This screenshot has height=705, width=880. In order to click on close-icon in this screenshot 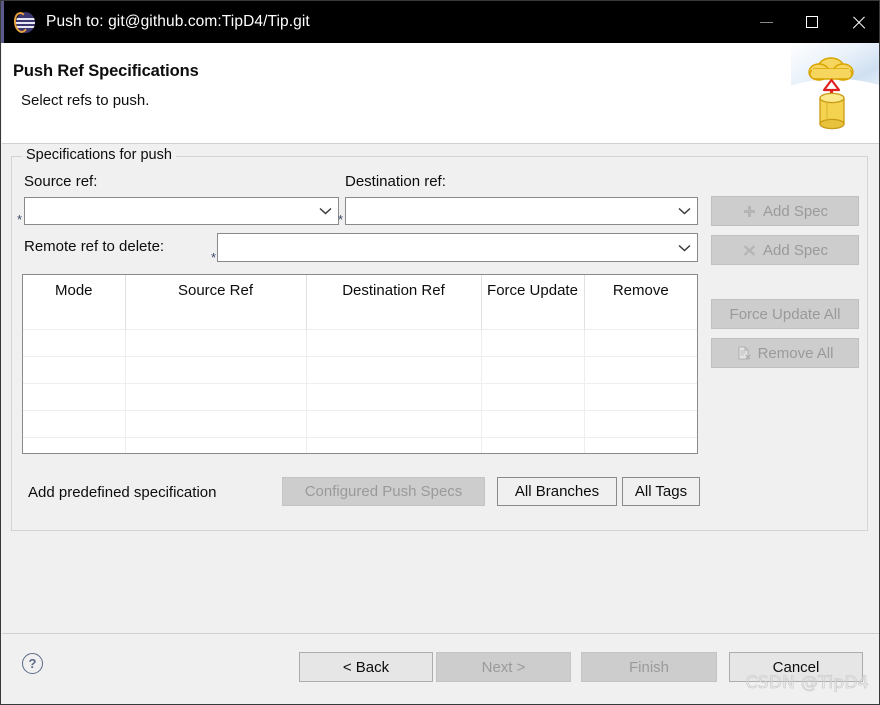, I will do `click(858, 22)`.